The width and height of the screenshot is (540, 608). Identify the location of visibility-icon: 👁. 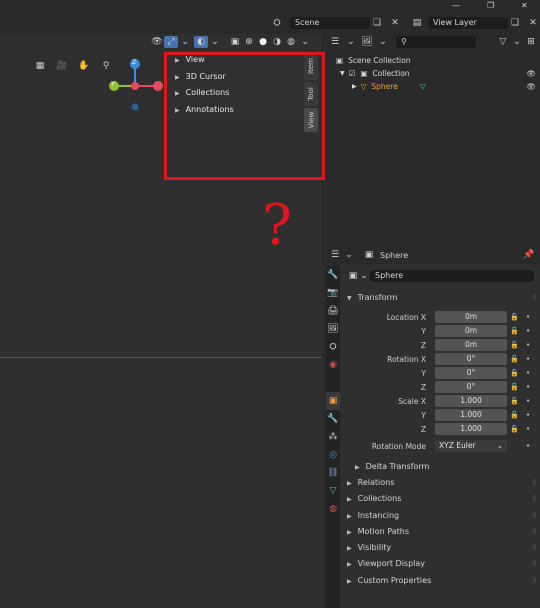
(157, 42).